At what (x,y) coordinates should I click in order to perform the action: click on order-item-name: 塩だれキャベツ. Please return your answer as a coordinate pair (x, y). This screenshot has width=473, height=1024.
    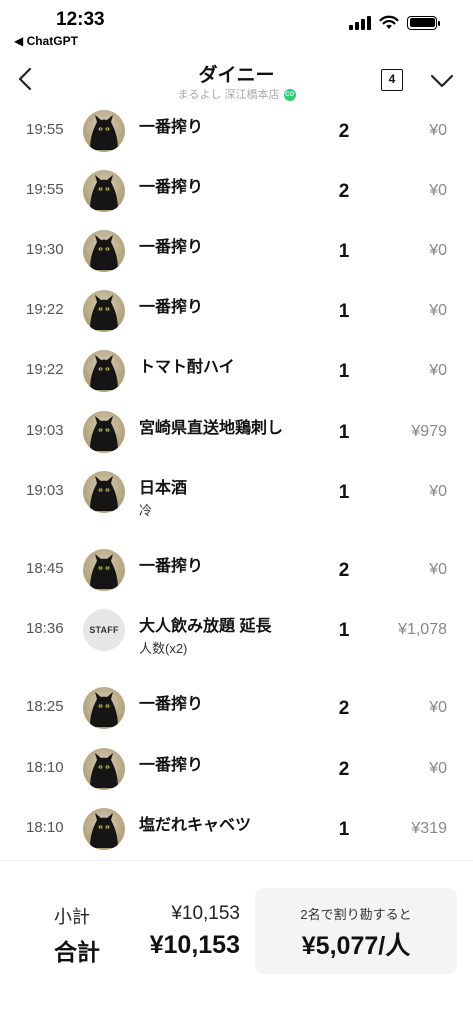
    Looking at the image, I should click on (195, 825).